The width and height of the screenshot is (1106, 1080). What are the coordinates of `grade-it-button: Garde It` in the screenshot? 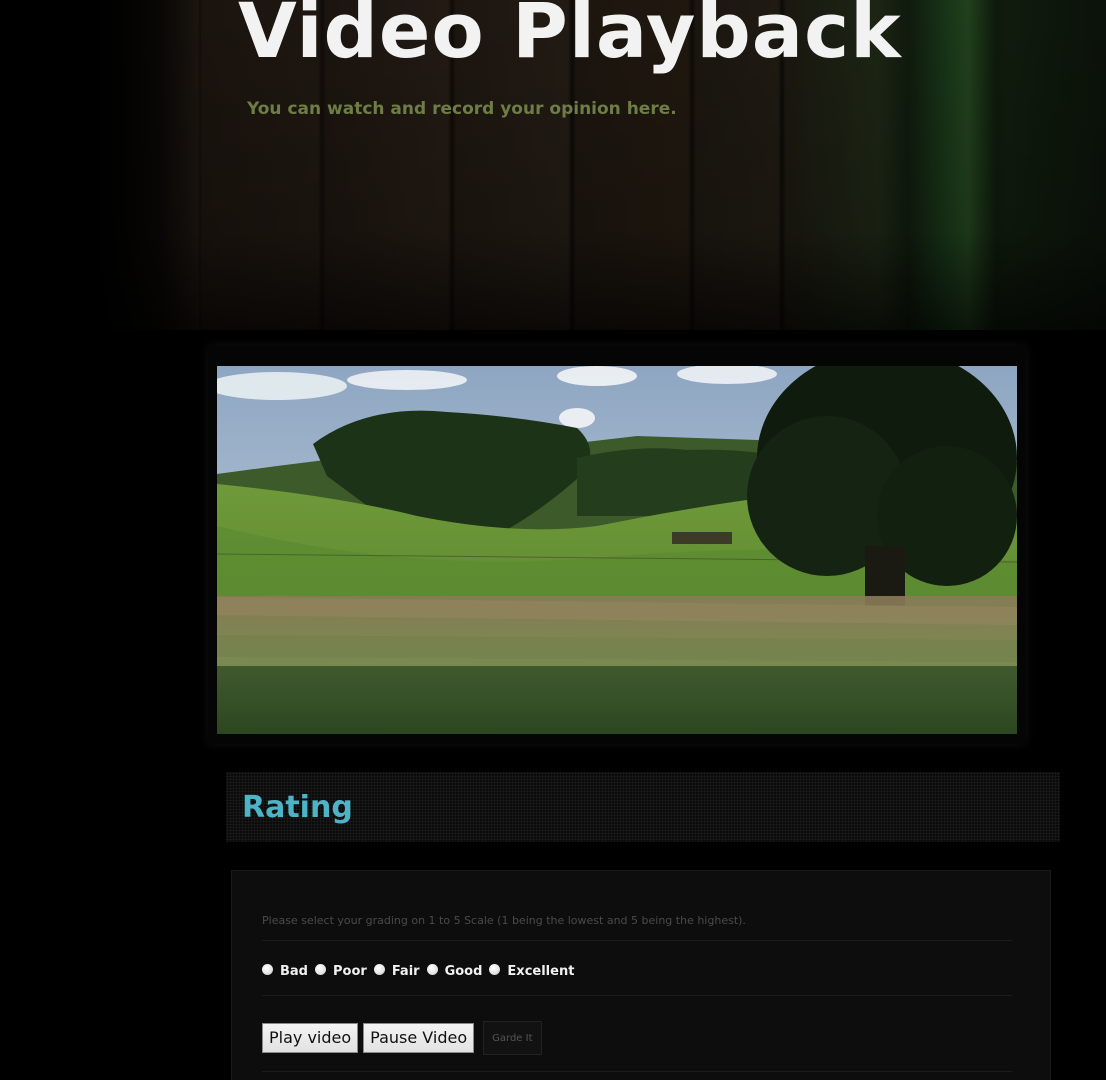 It's located at (512, 1038).